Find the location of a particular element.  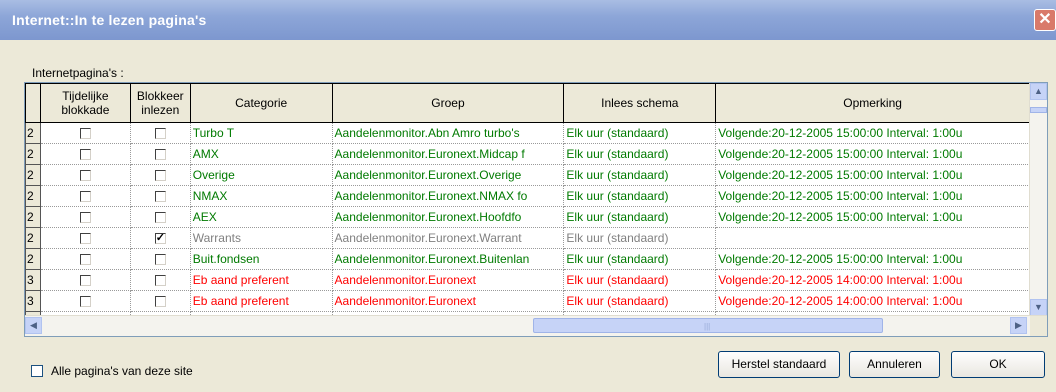

header-line: Blokkeer is located at coordinates (160, 96).